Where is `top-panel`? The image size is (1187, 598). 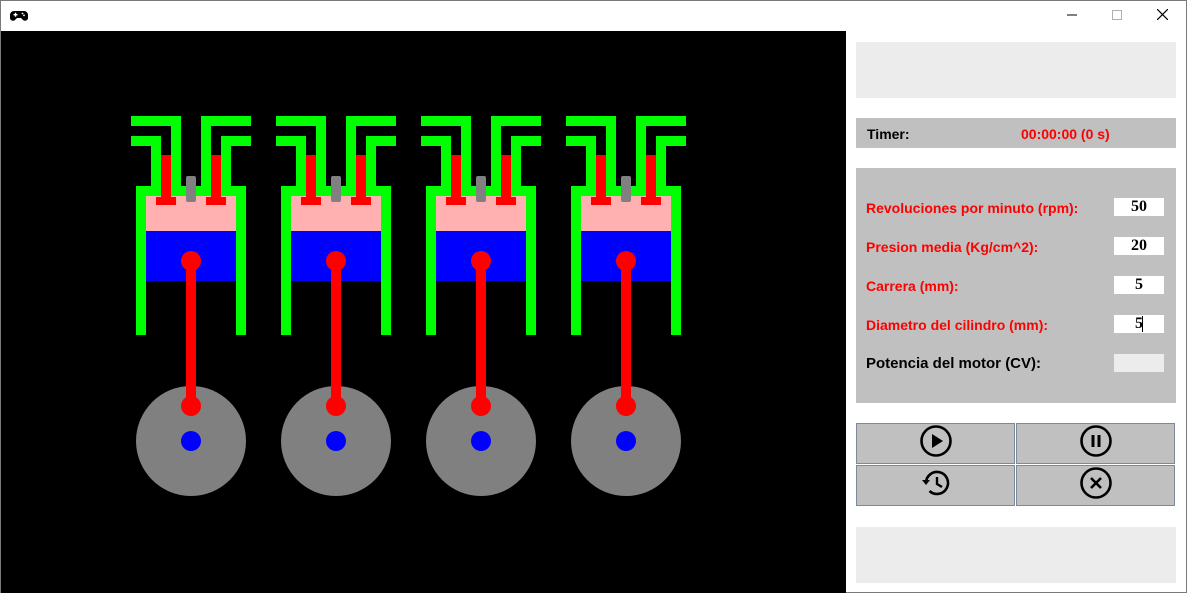 top-panel is located at coordinates (1016, 70).